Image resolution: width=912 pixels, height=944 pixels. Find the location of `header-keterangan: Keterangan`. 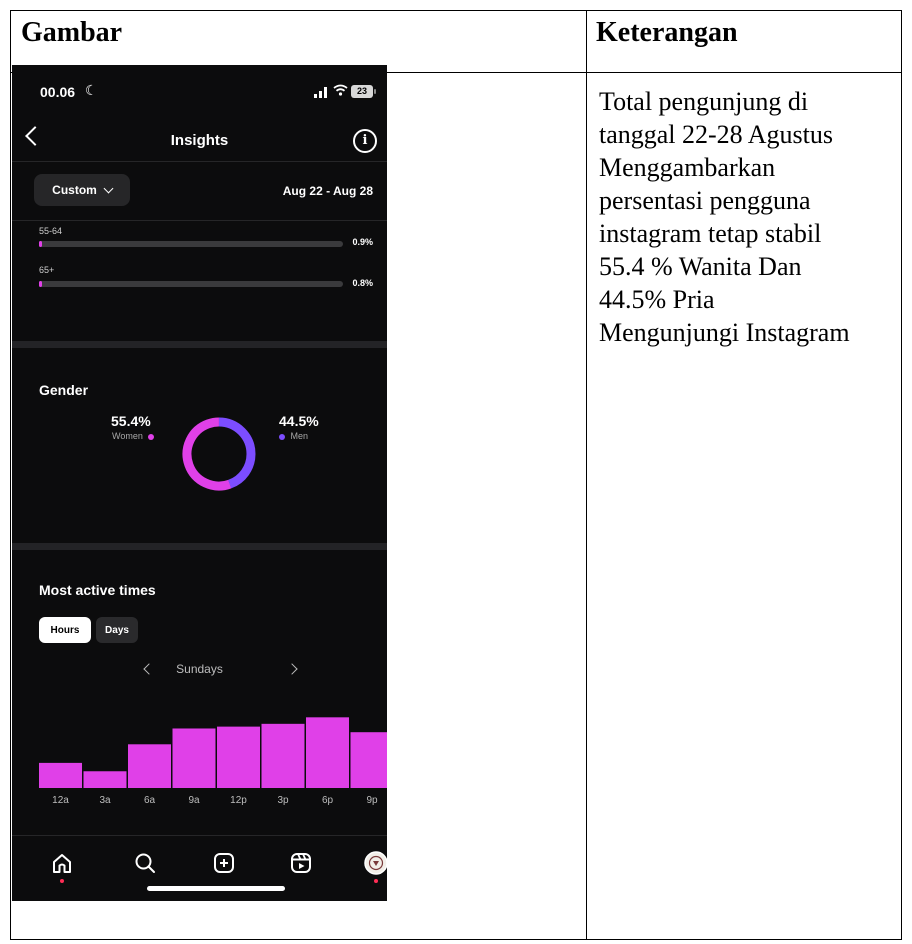

header-keterangan: Keterangan is located at coordinates (667, 32).